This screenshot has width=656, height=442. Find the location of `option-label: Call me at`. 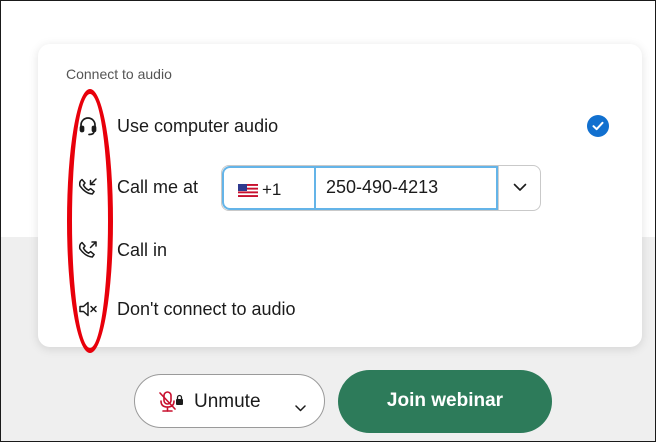

option-label: Call me at is located at coordinates (158, 187).